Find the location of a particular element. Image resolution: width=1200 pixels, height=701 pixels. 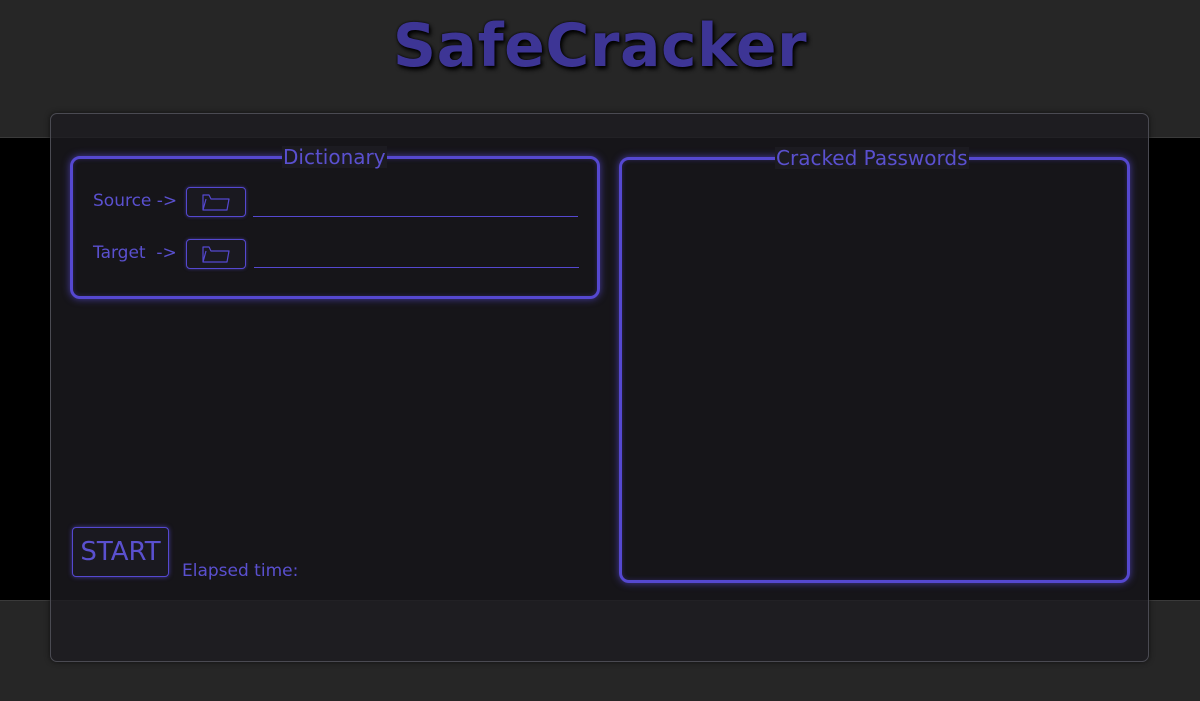

target-label: Target -> is located at coordinates (135, 253).